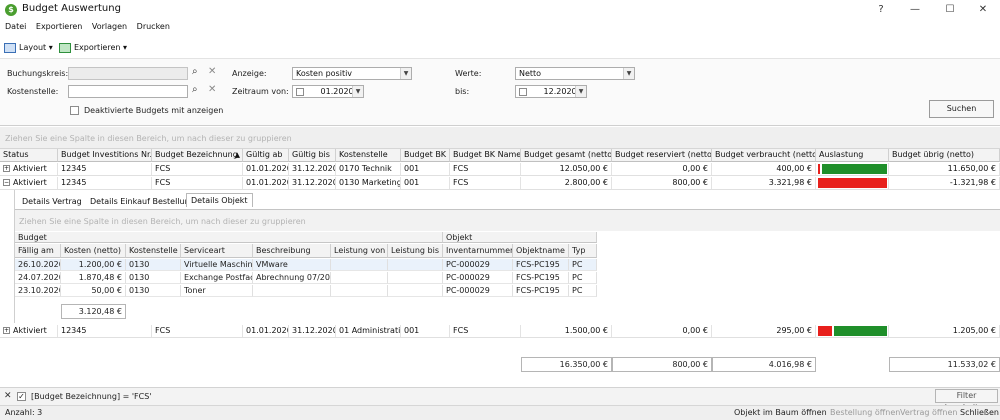 This screenshot has height=420, width=1000. What do you see at coordinates (915, 10) in the screenshot?
I see `minimize-button: —` at bounding box center [915, 10].